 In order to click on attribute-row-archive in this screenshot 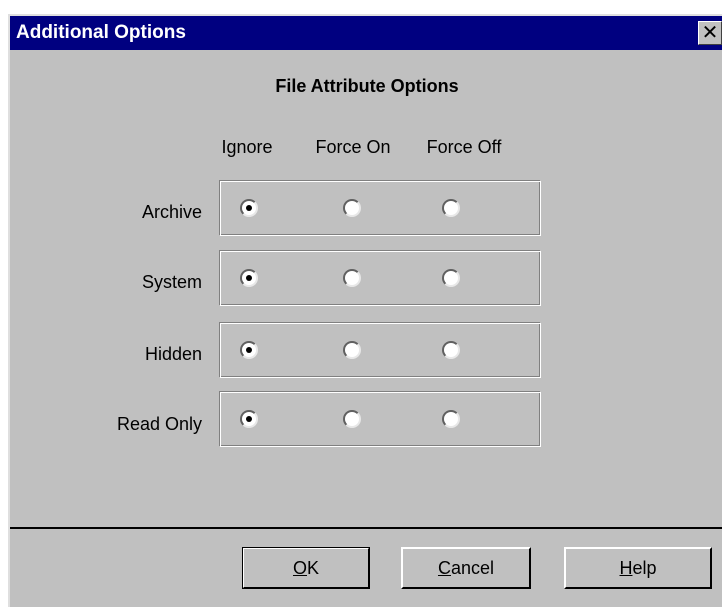, I will do `click(380, 208)`.